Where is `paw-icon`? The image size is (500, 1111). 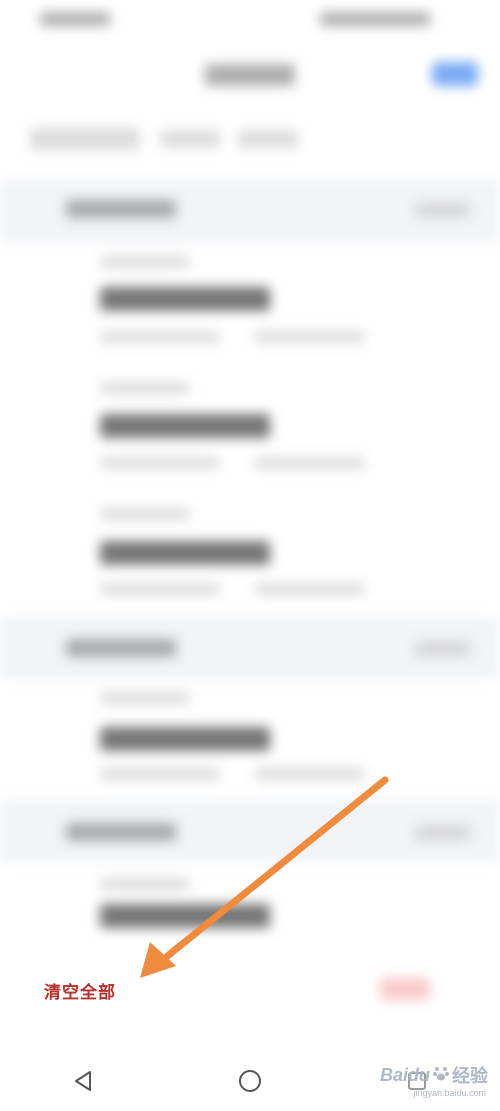
paw-icon is located at coordinates (441, 1075).